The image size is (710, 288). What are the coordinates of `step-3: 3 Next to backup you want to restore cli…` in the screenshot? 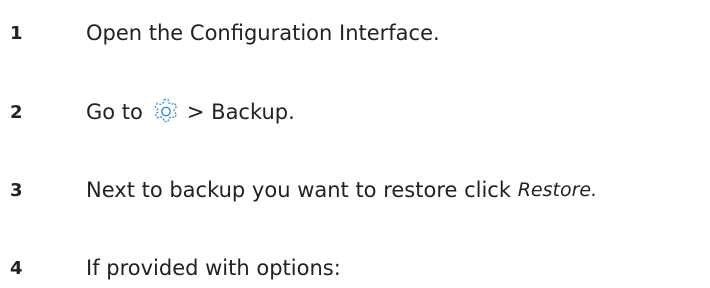 It's located at (355, 190).